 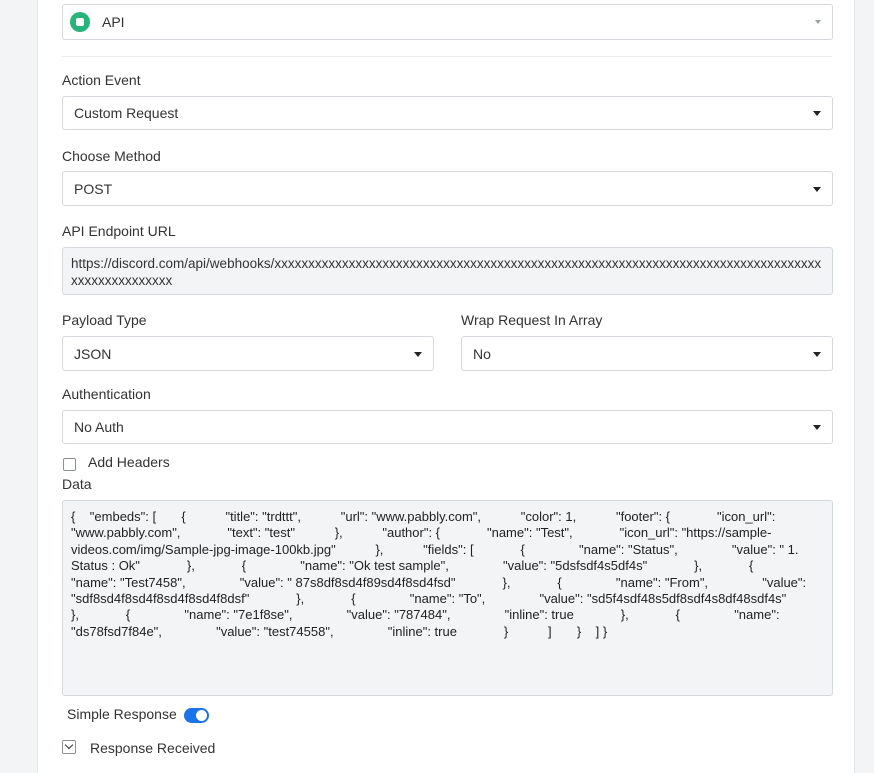 I want to click on wrap-request-select: No, so click(x=647, y=353).